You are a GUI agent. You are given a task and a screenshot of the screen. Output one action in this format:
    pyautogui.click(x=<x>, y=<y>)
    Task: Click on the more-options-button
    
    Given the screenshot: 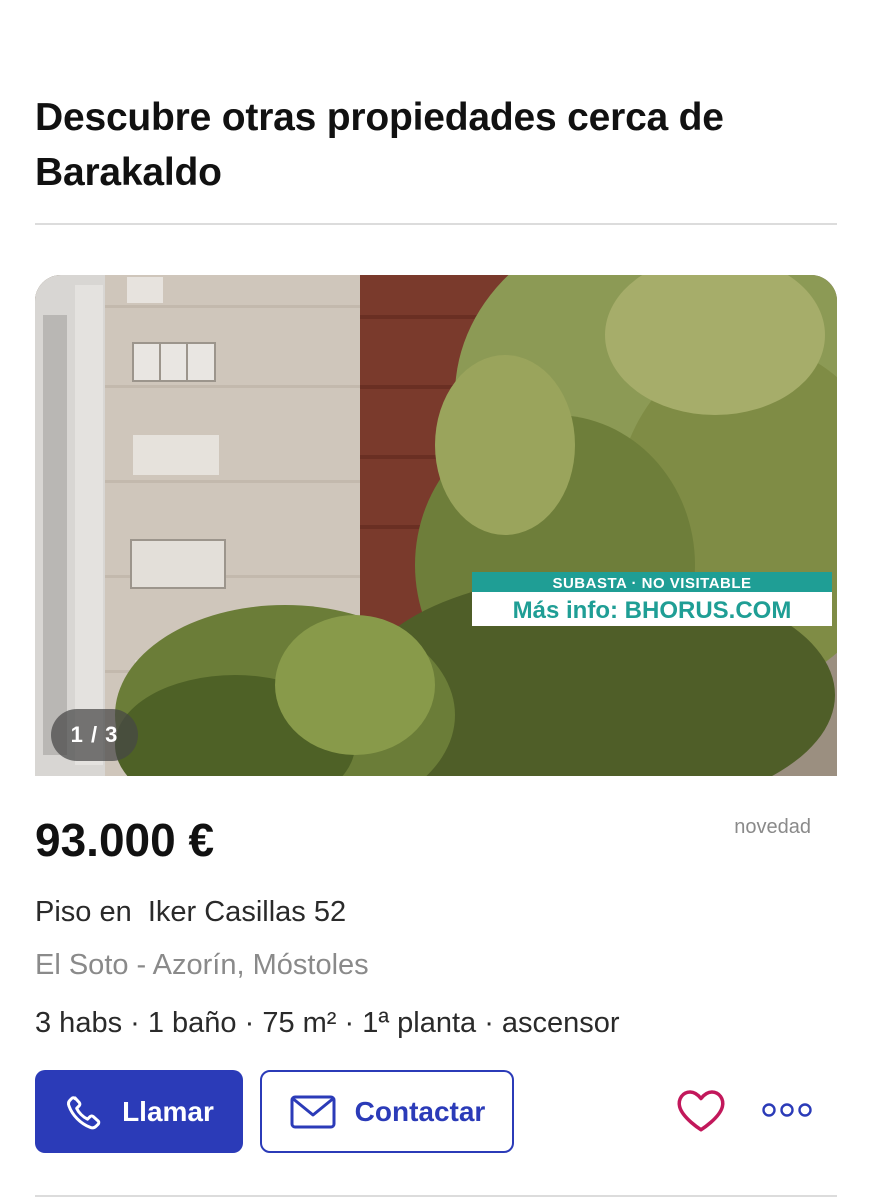 What is the action you would take?
    pyautogui.click(x=787, y=1112)
    